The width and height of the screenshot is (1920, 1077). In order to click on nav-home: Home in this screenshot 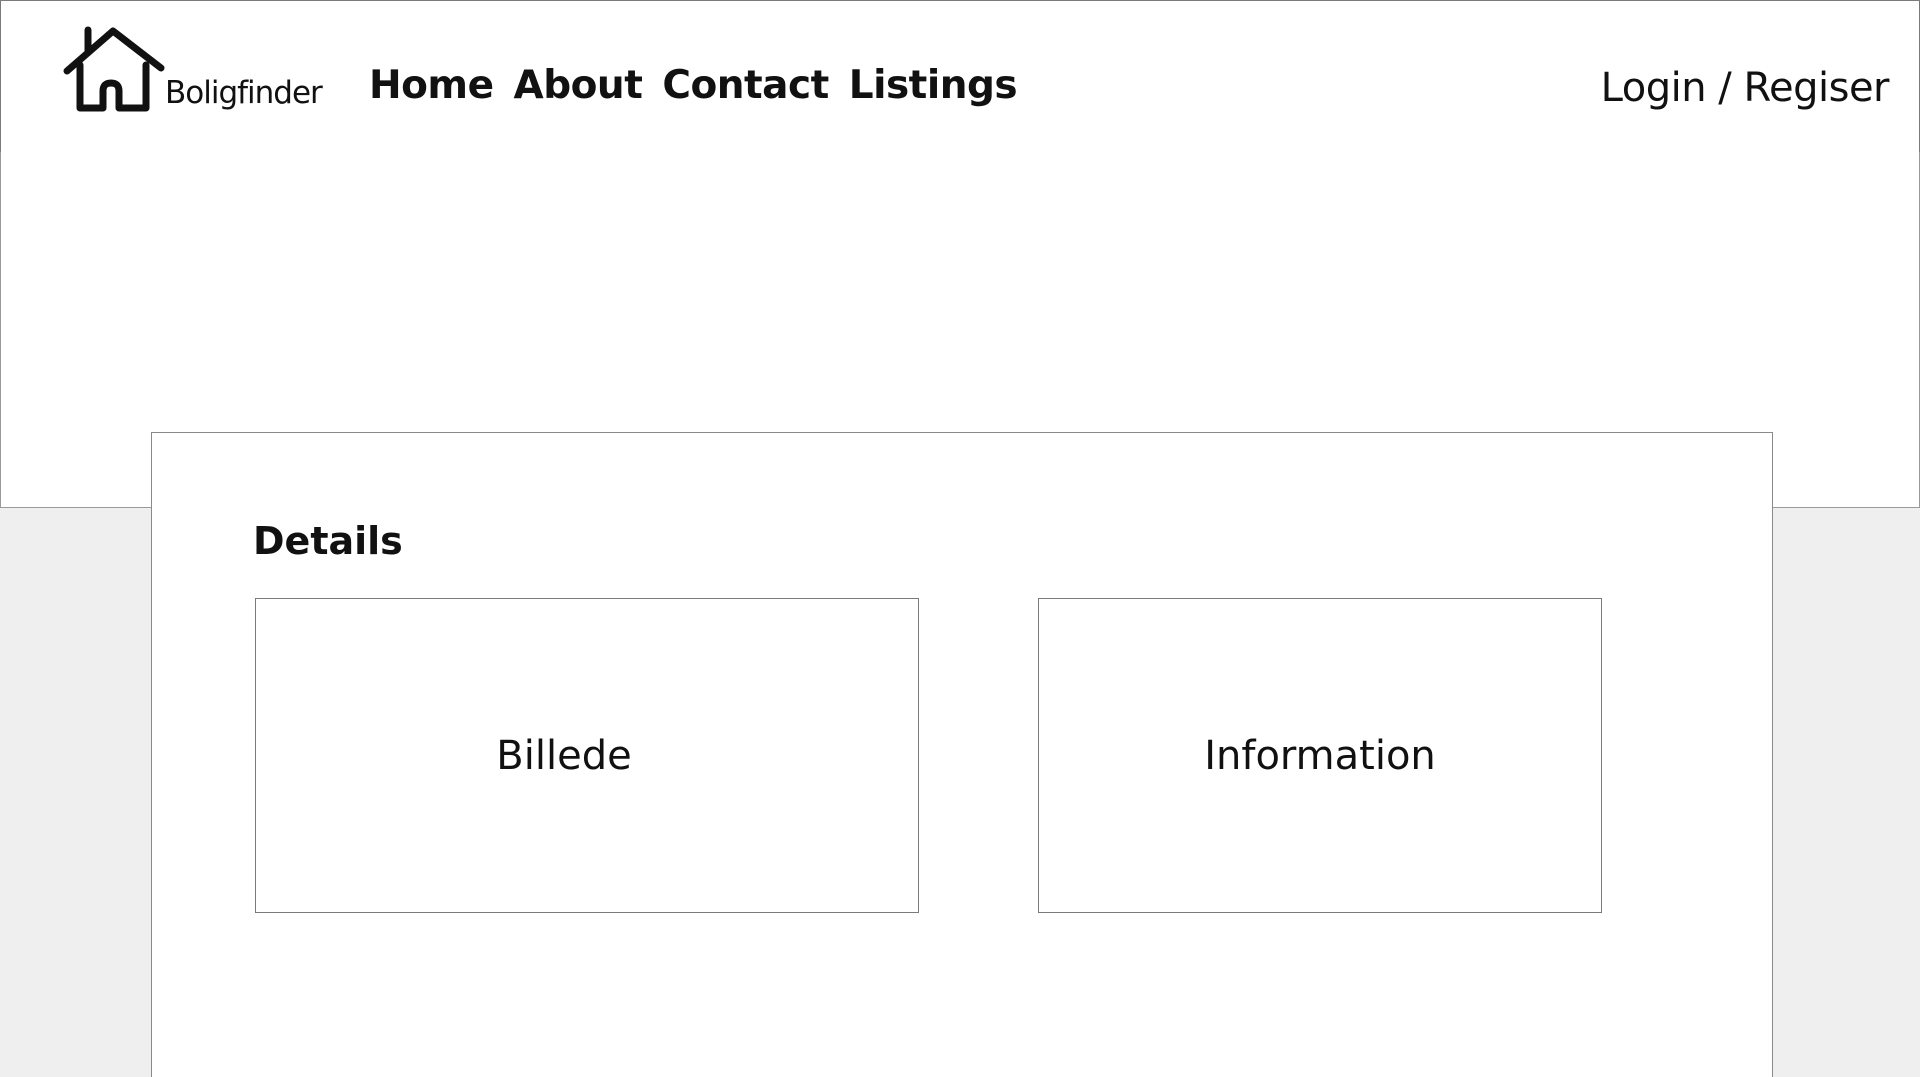, I will do `click(431, 85)`.